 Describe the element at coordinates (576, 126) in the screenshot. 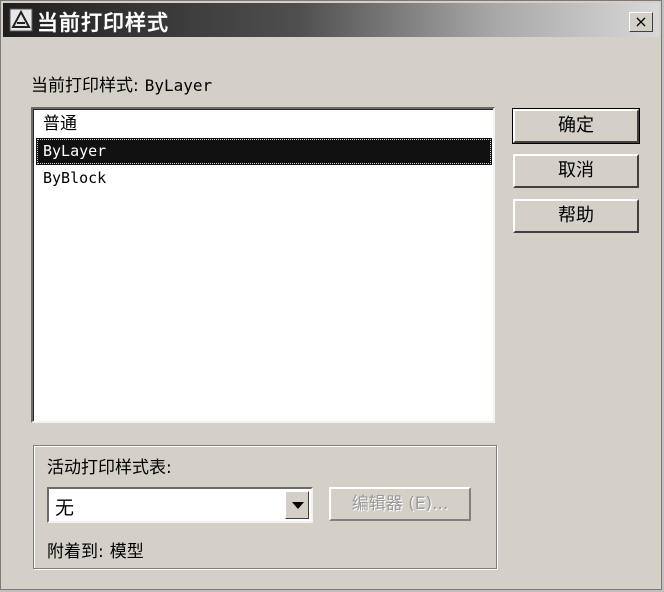

I see `ok-button: 确定` at that location.